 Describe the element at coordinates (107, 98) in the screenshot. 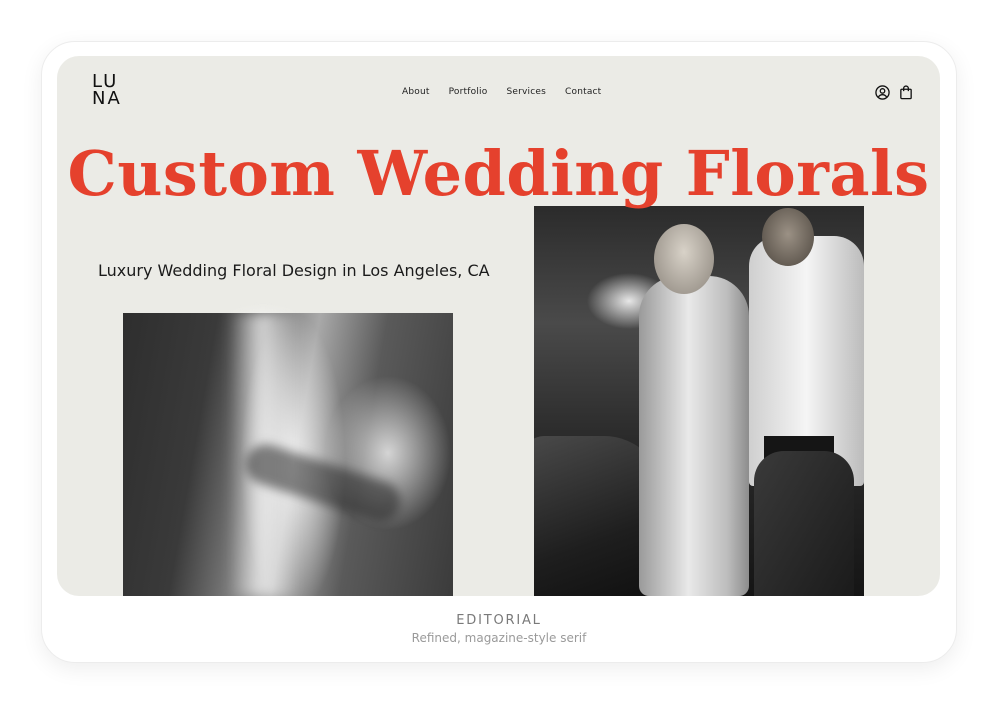

I see `logo-line-bottom: NA` at that location.